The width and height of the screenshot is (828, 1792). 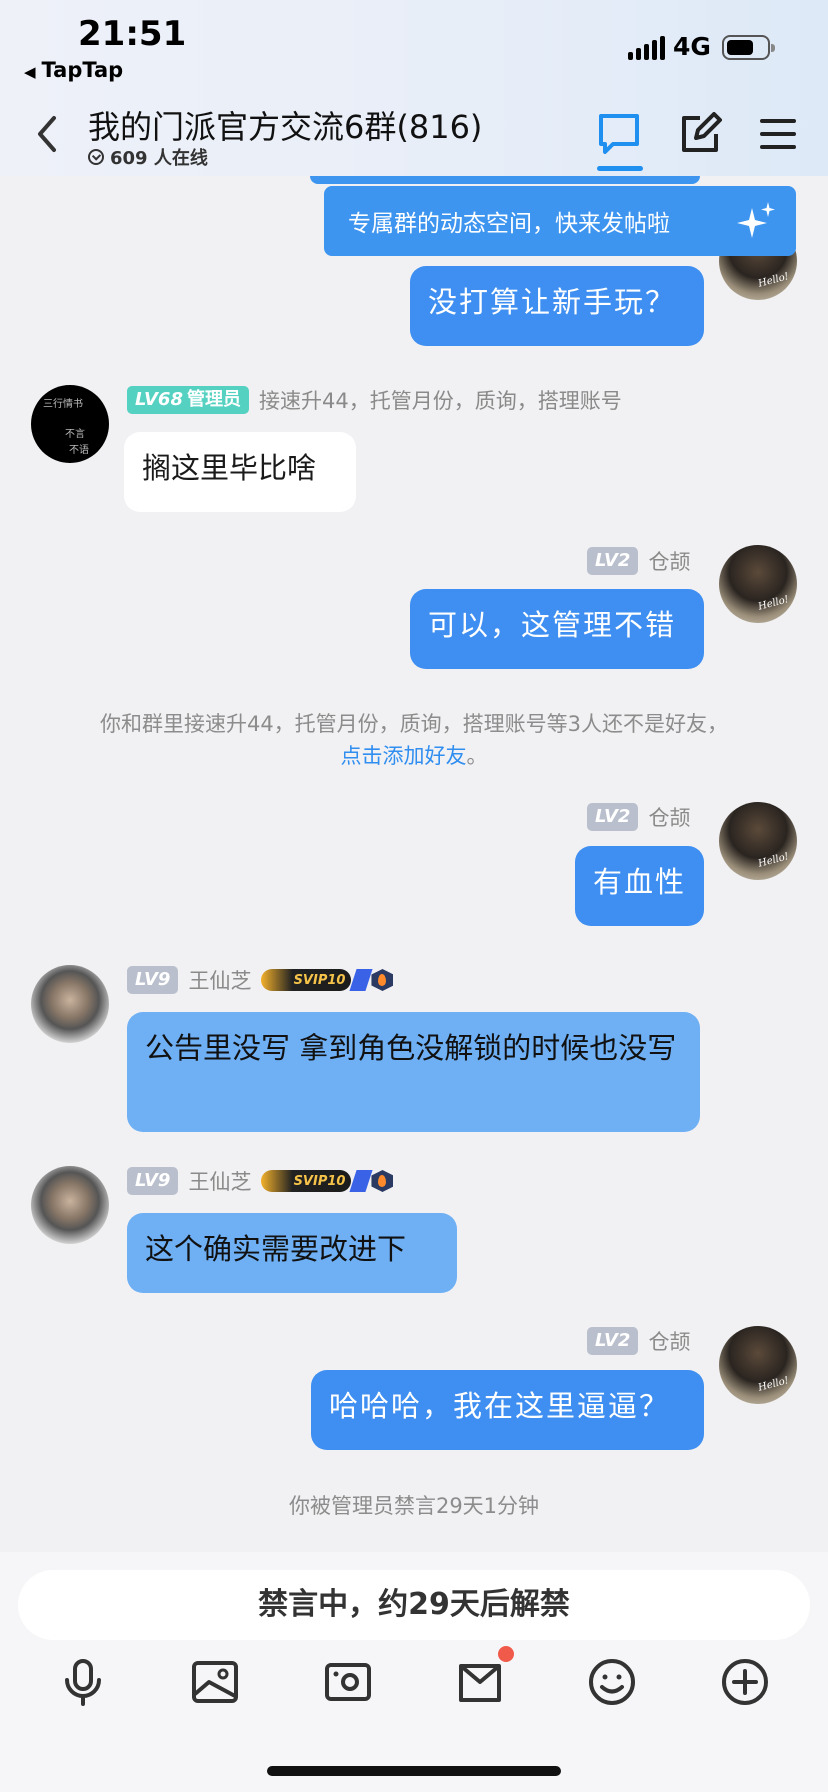 I want to click on message-bubble: 可以，这管理不错, so click(x=557, y=629).